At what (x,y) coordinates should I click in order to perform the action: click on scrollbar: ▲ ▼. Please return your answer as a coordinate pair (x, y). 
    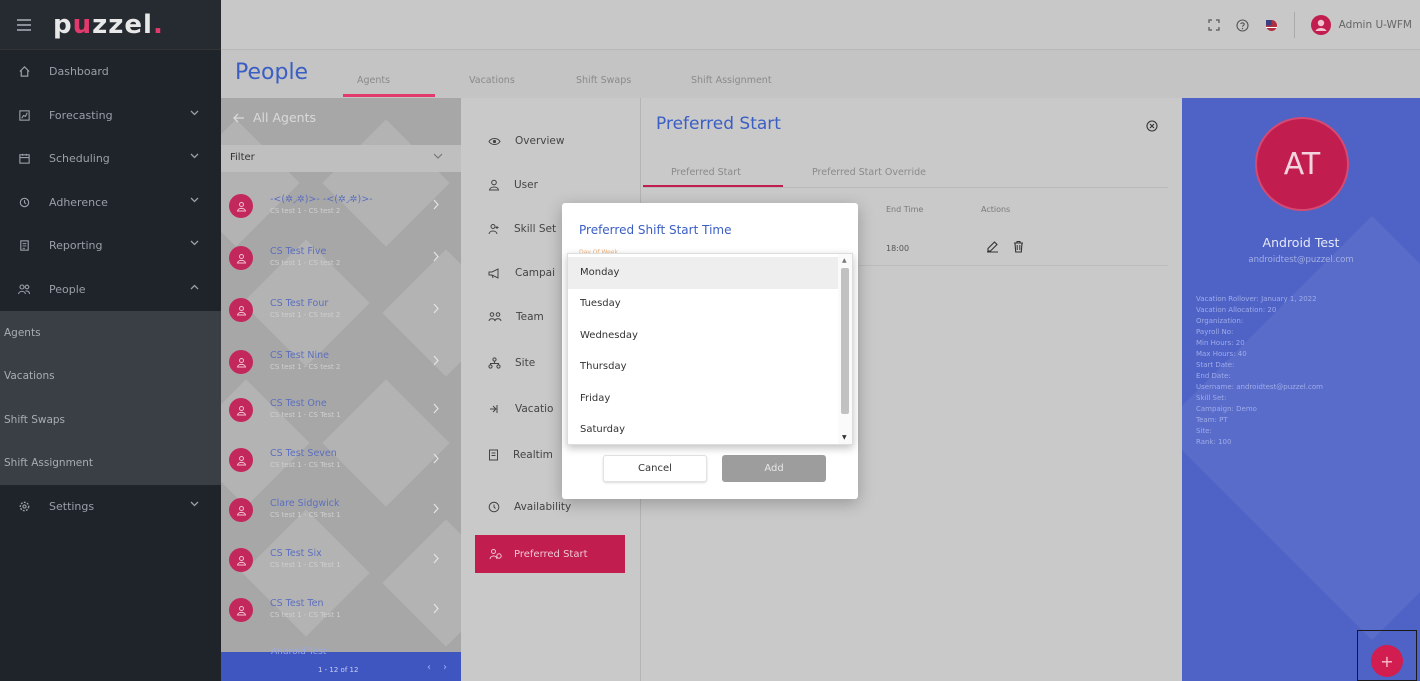
    Looking at the image, I should click on (845, 349).